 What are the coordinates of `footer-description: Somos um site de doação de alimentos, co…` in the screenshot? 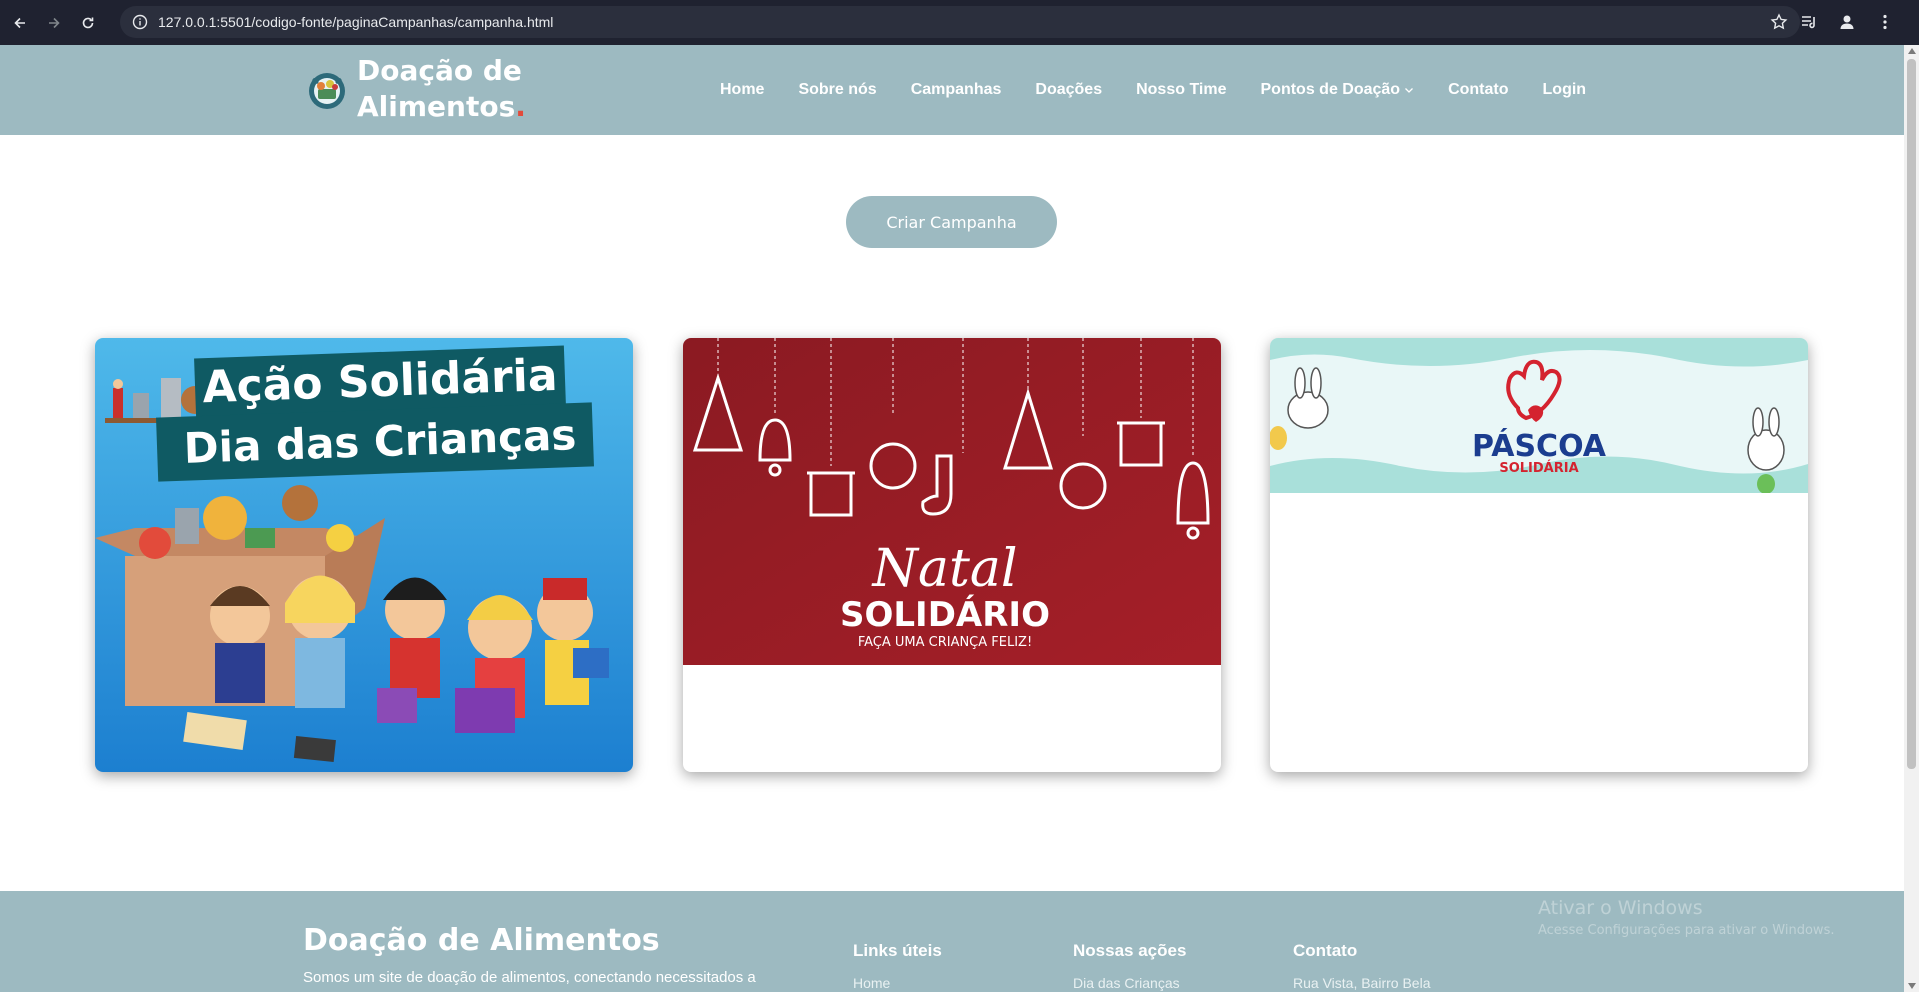 It's located at (529, 977).